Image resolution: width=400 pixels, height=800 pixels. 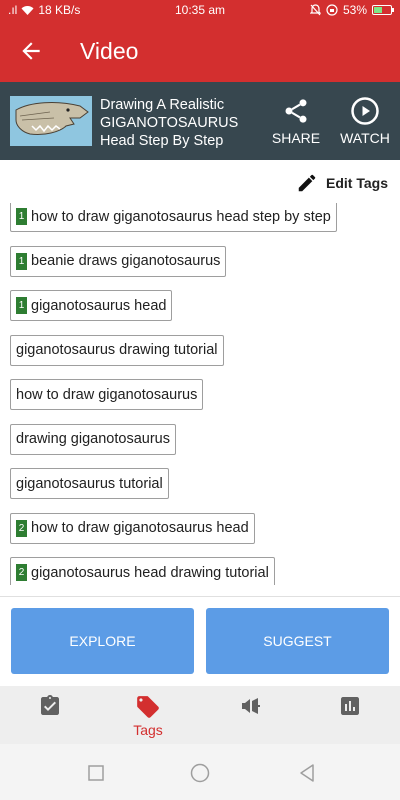 What do you see at coordinates (162, 141) in the screenshot?
I see `video-title-line: Head Step By Step` at bounding box center [162, 141].